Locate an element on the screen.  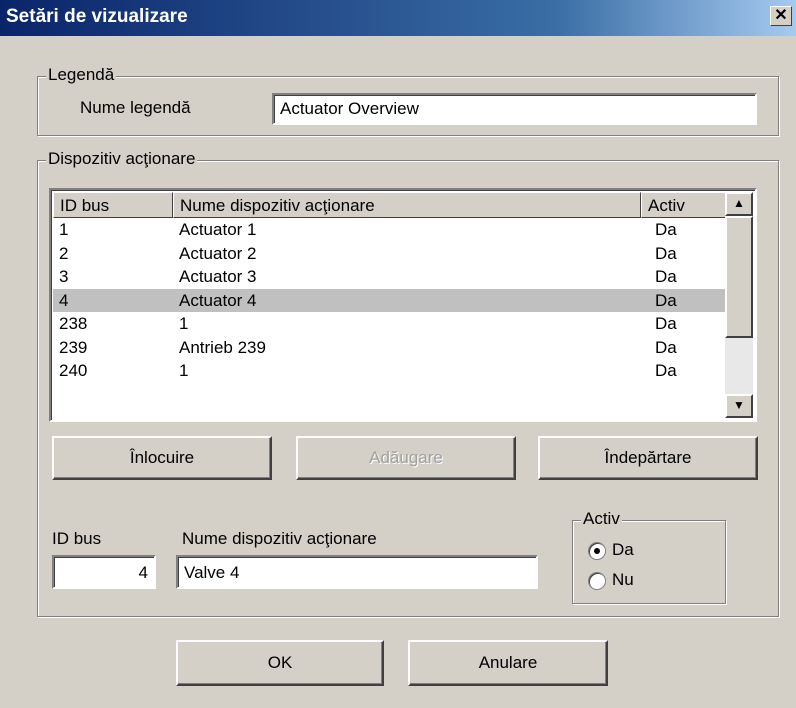
radio-yes-label: Da is located at coordinates (623, 550).